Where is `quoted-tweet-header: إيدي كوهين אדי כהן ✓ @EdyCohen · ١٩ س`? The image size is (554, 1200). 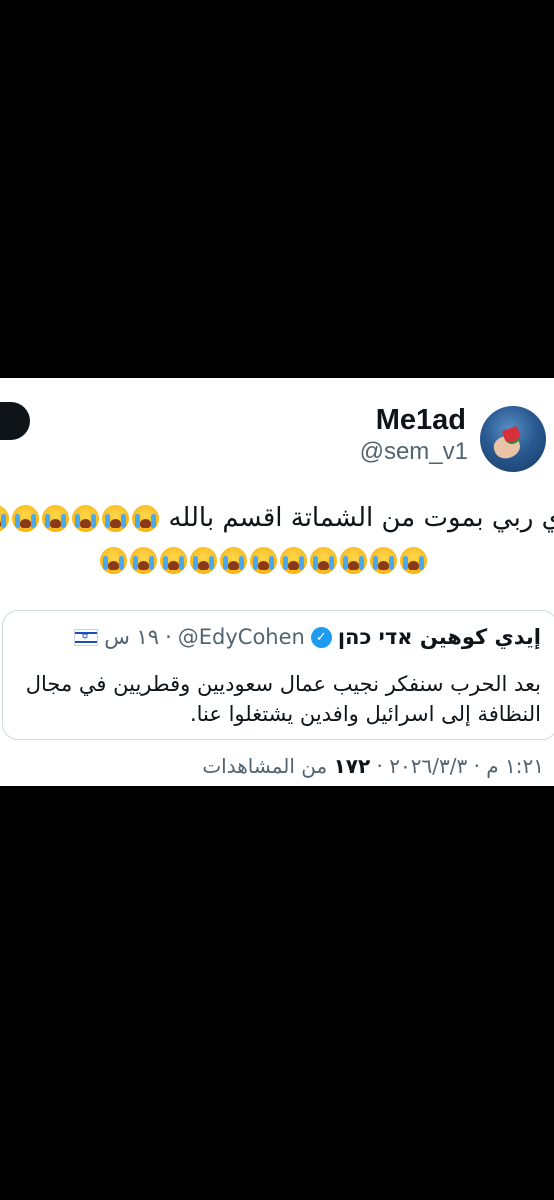 quoted-tweet-header: إيدي كوهين אדי כהן ✓ @EdyCohen · ١٩ س is located at coordinates (302, 637).